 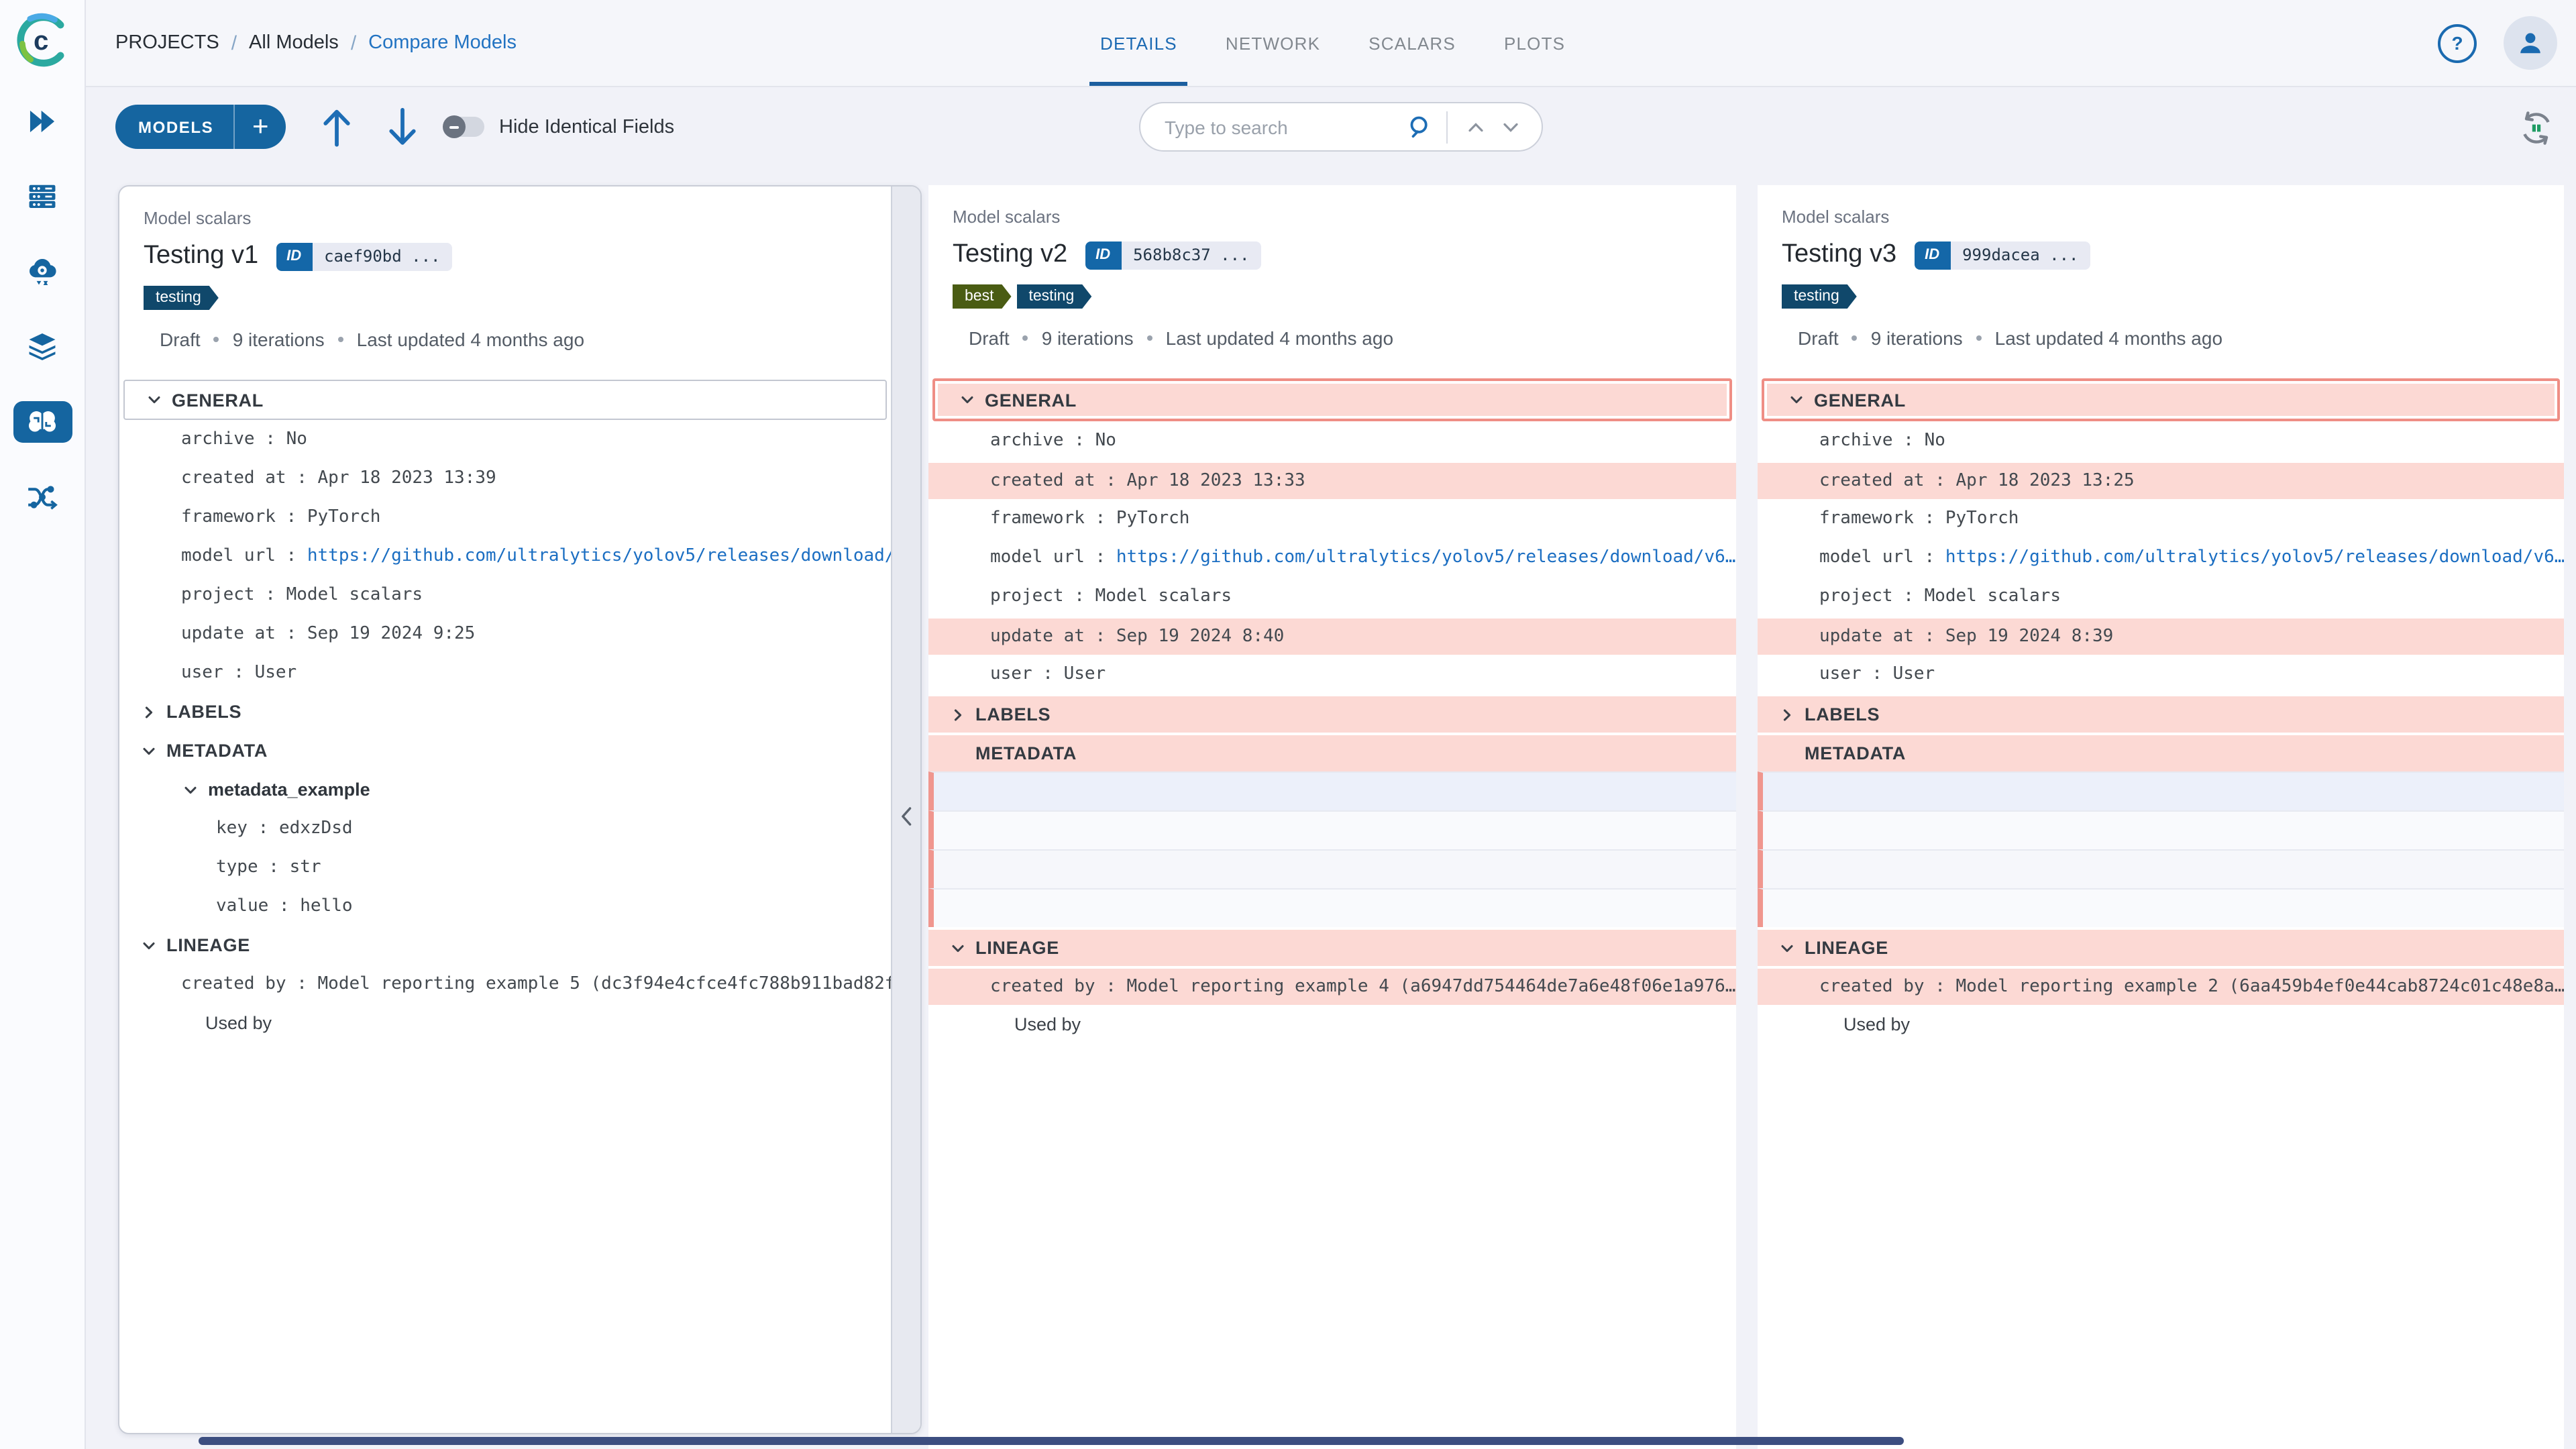 What do you see at coordinates (1412, 43) in the screenshot?
I see `tab-scalars: SCALARS` at bounding box center [1412, 43].